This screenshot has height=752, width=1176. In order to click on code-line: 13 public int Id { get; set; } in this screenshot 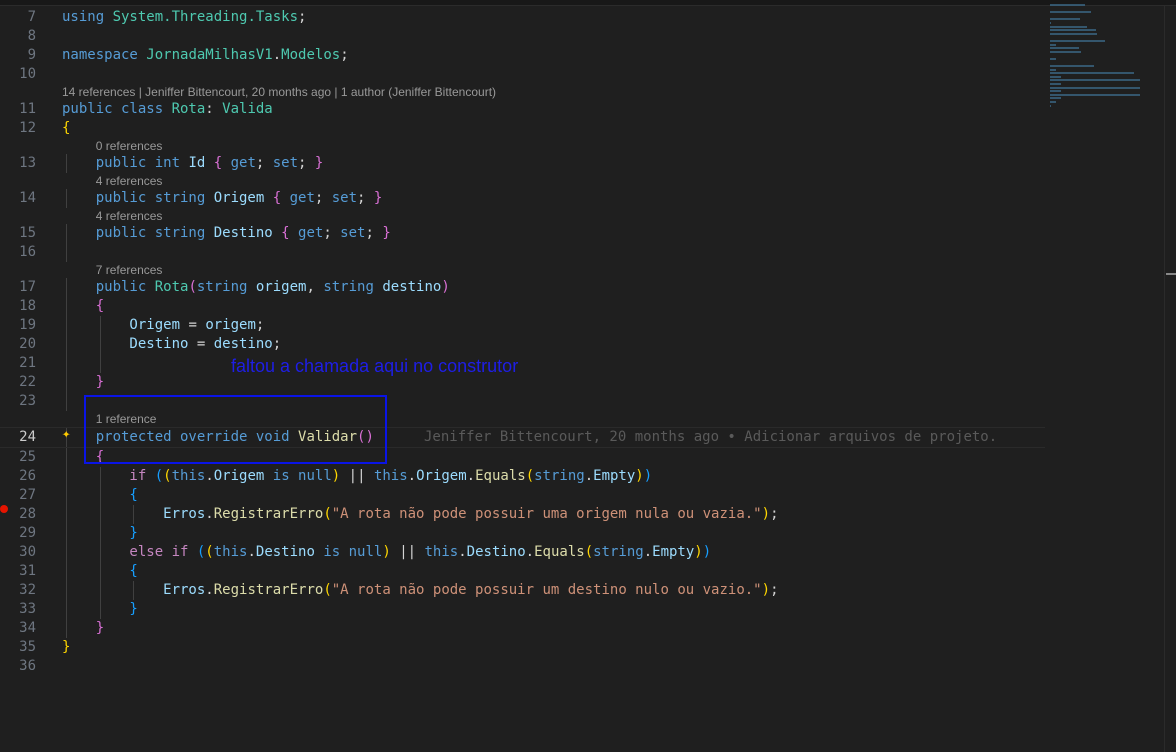, I will do `click(522, 163)`.